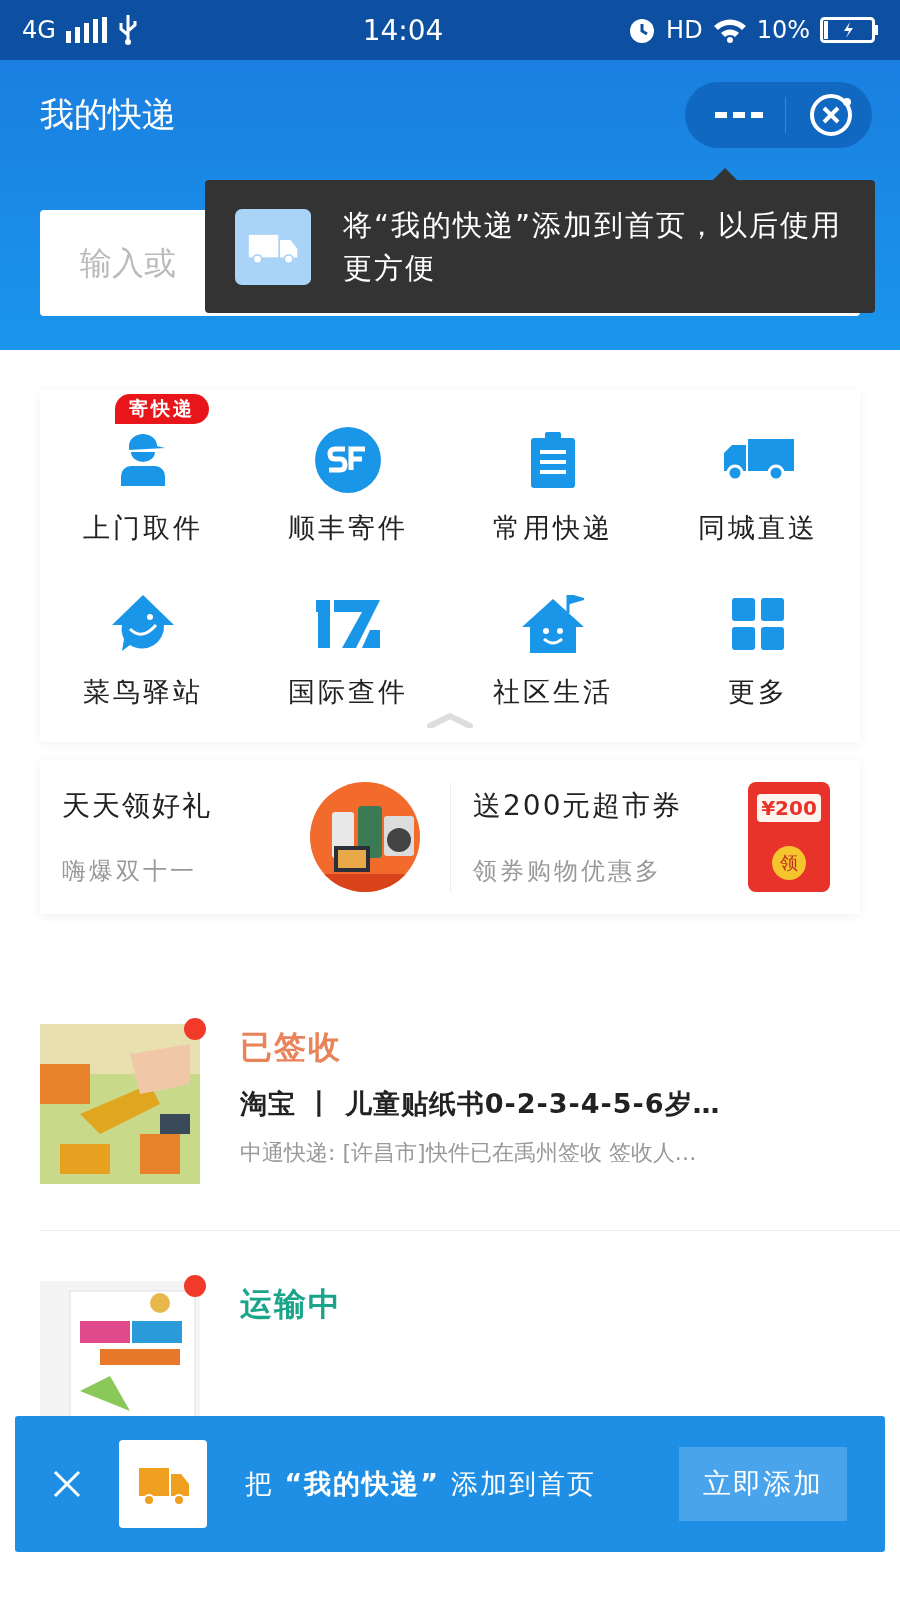  Describe the element at coordinates (783, 30) in the screenshot. I see `battery-percent: 10%` at that location.